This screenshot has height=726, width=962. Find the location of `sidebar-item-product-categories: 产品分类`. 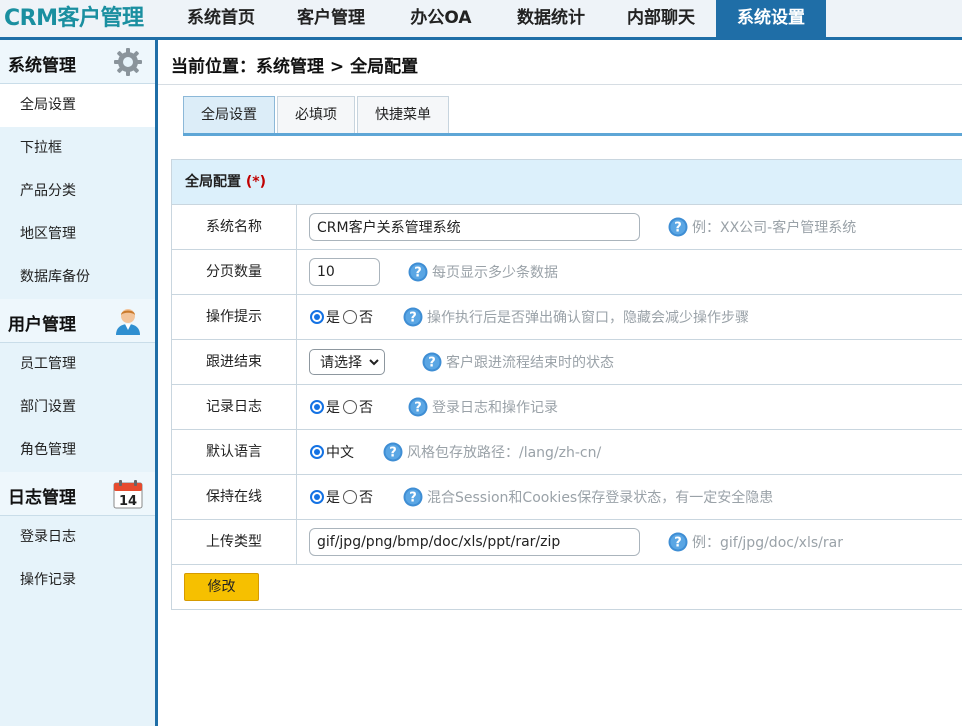

sidebar-item-product-categories: 产品分类 is located at coordinates (77, 191).